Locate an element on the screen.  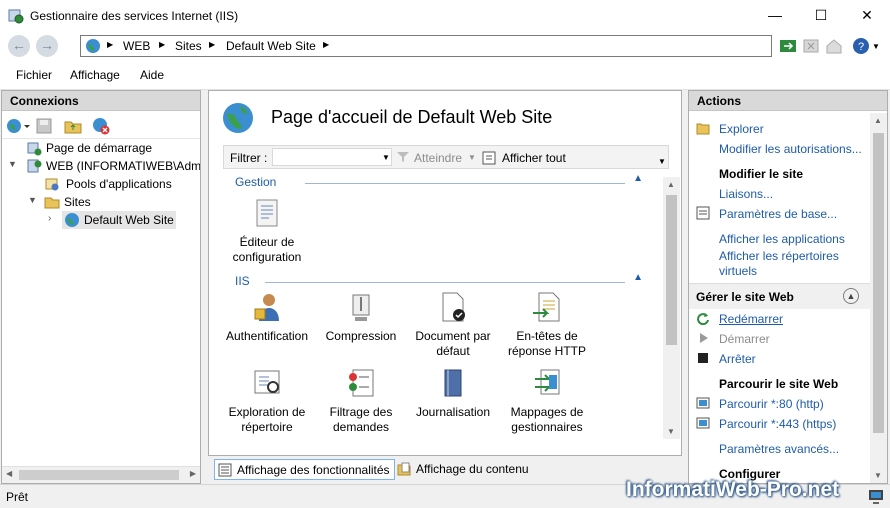
section-browse-site-title: Parcourir le site Web is located at coordinates (779, 384).